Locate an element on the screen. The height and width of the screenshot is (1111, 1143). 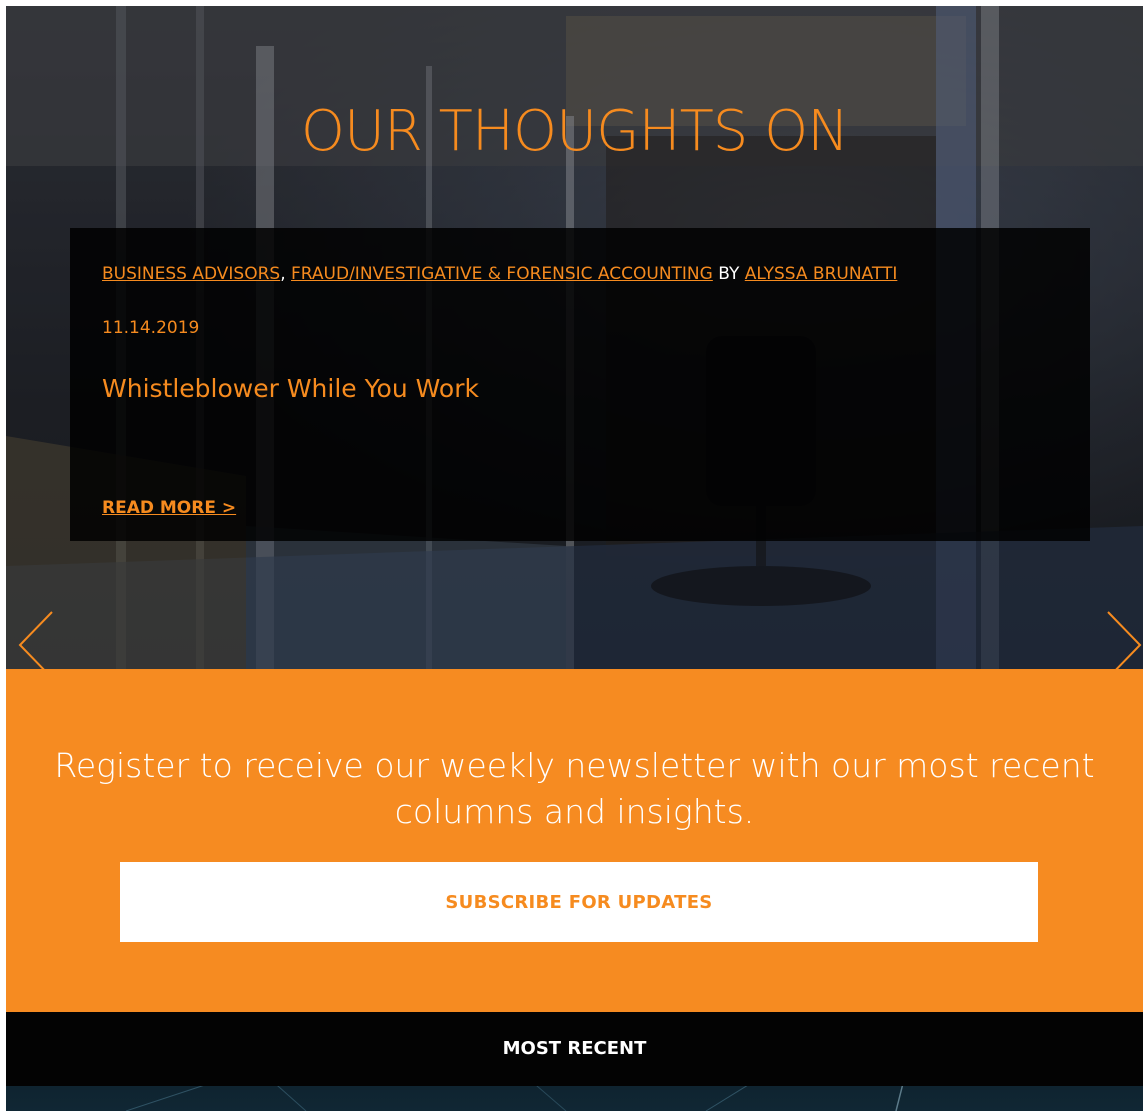
chevron-right-icon is located at coordinates (1124, 640).